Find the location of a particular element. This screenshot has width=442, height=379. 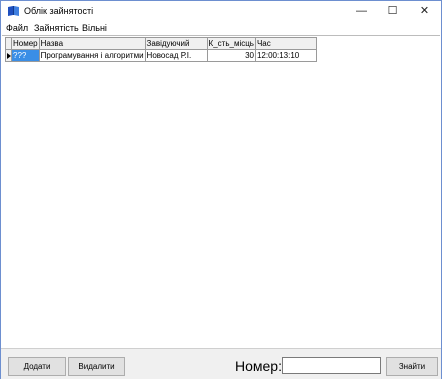

cell-head: Новосад Р.І. is located at coordinates (176, 55).